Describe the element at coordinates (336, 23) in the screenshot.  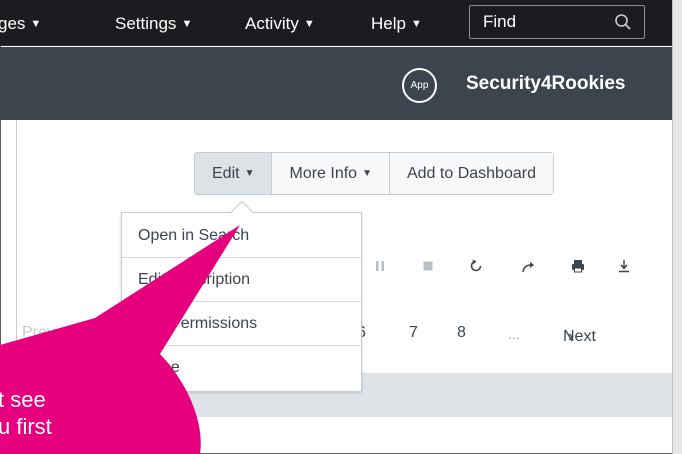
I see `top-nav-bar: ges ▼ Settings ▼ Activity ▼ Help ▼` at that location.